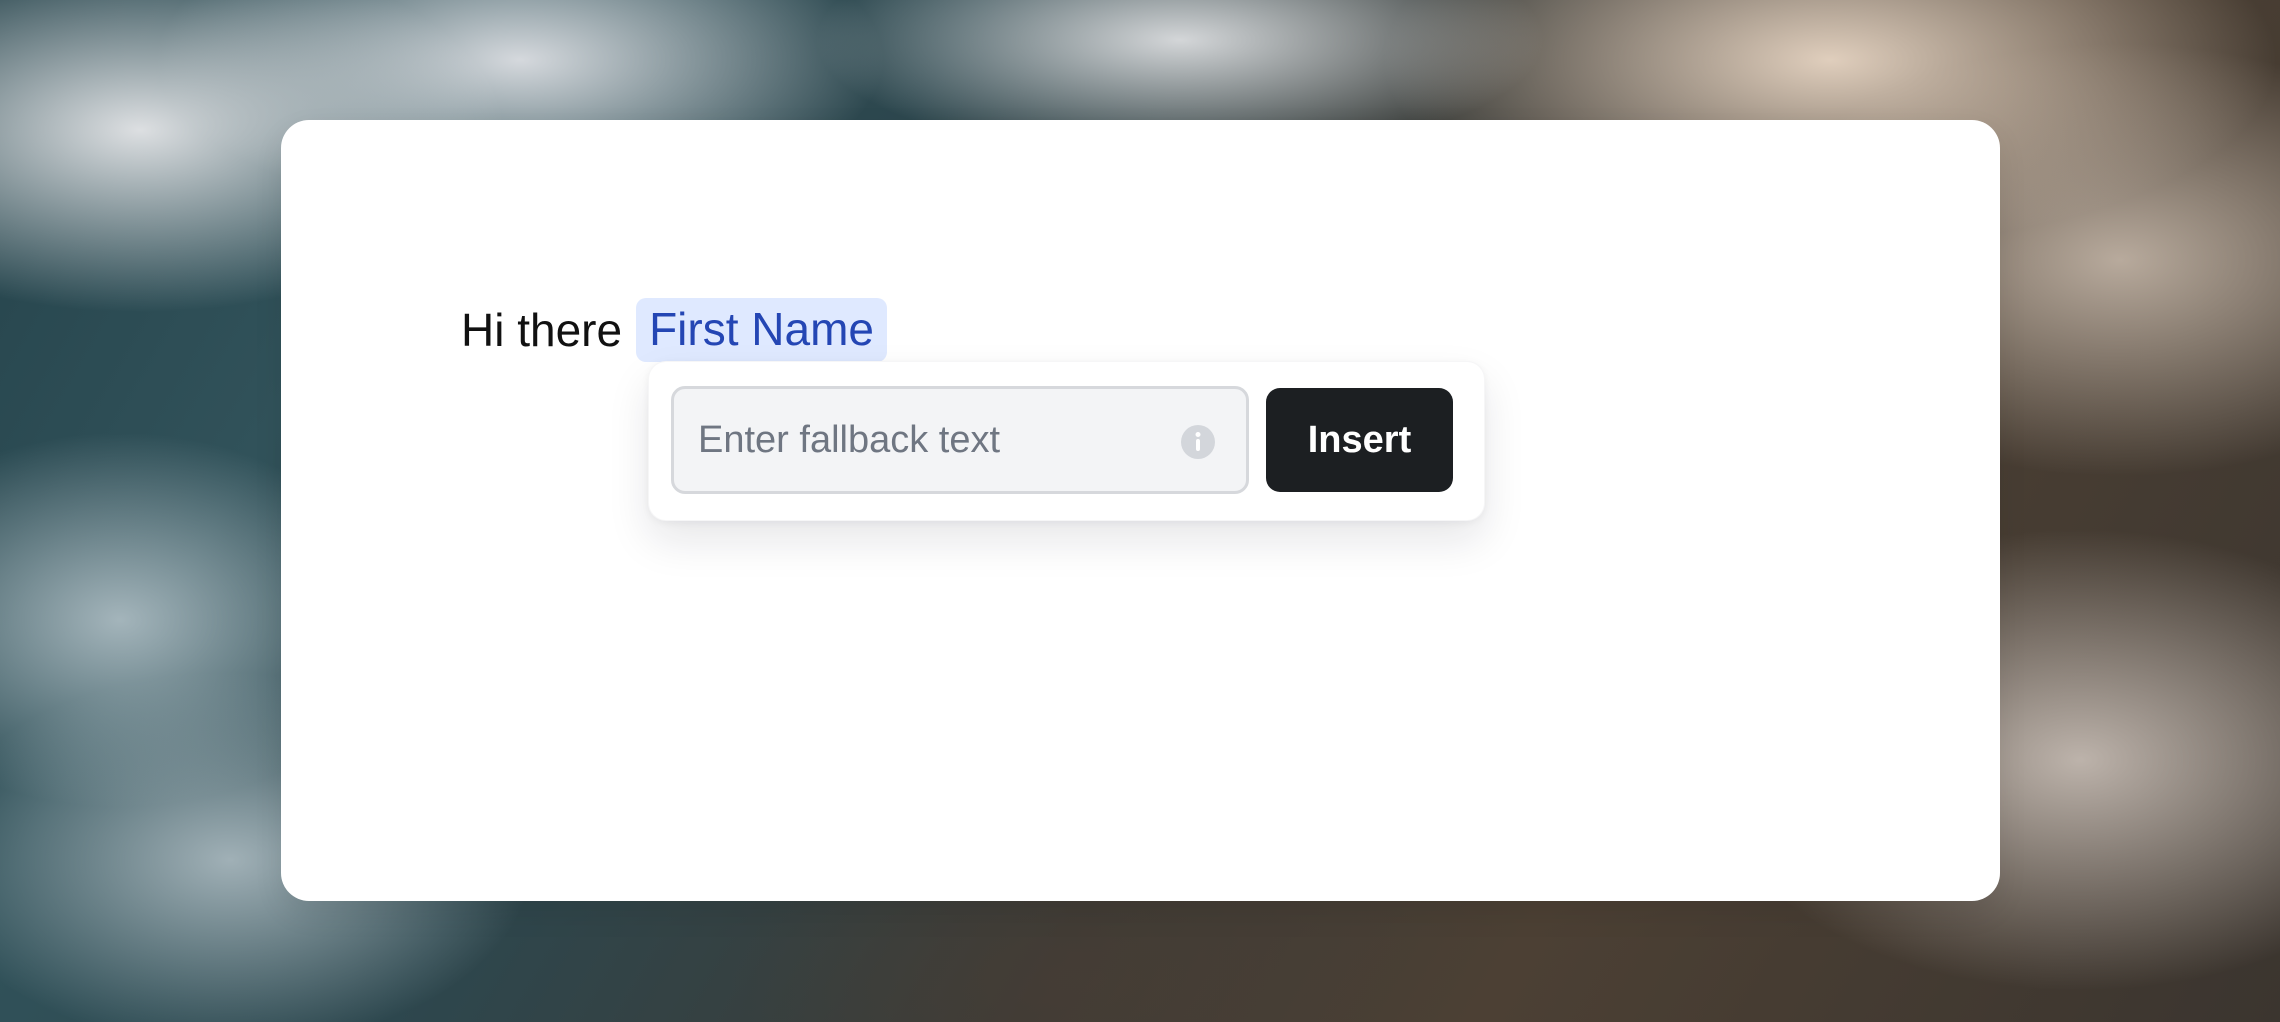 This screenshot has height=1022, width=2280. Describe the element at coordinates (938, 440) in the screenshot. I see `fallback-text-input` at that location.